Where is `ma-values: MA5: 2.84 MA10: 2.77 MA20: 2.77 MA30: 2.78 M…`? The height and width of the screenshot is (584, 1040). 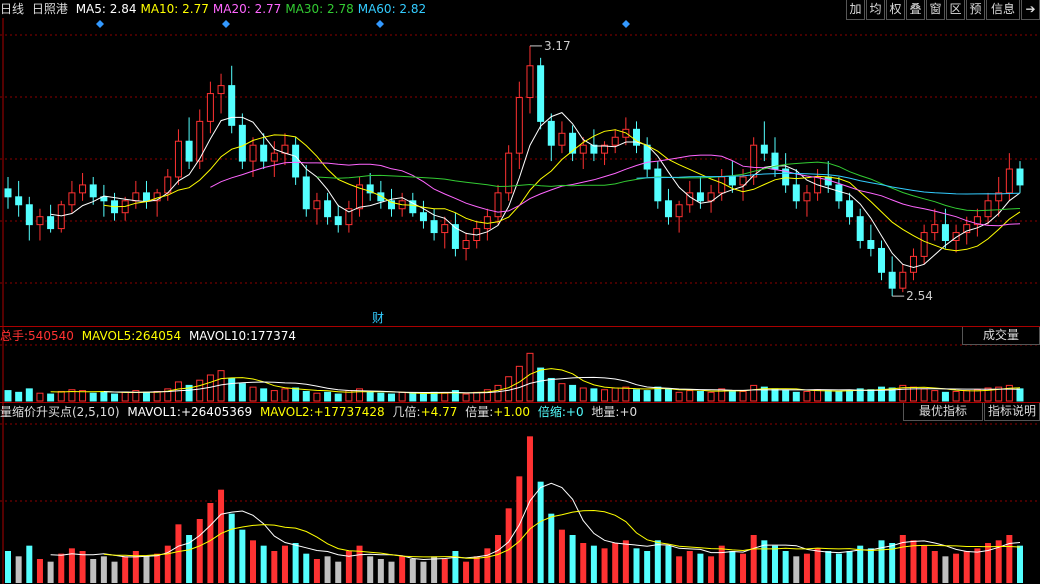
ma-values: MA5: 2.84 MA10: 2.77 MA20: 2.77 MA30: 2.78 M… is located at coordinates (253, 9).